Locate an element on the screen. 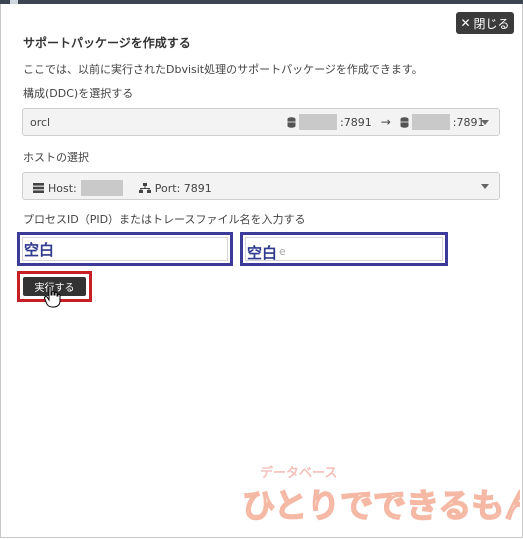  watermark-logo: データベース ひとりでできるもん is located at coordinates (380, 495).